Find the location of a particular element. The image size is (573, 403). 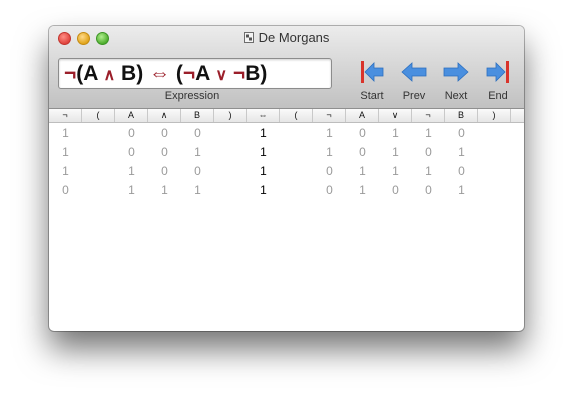

expression-label: Expression is located at coordinates (192, 96).